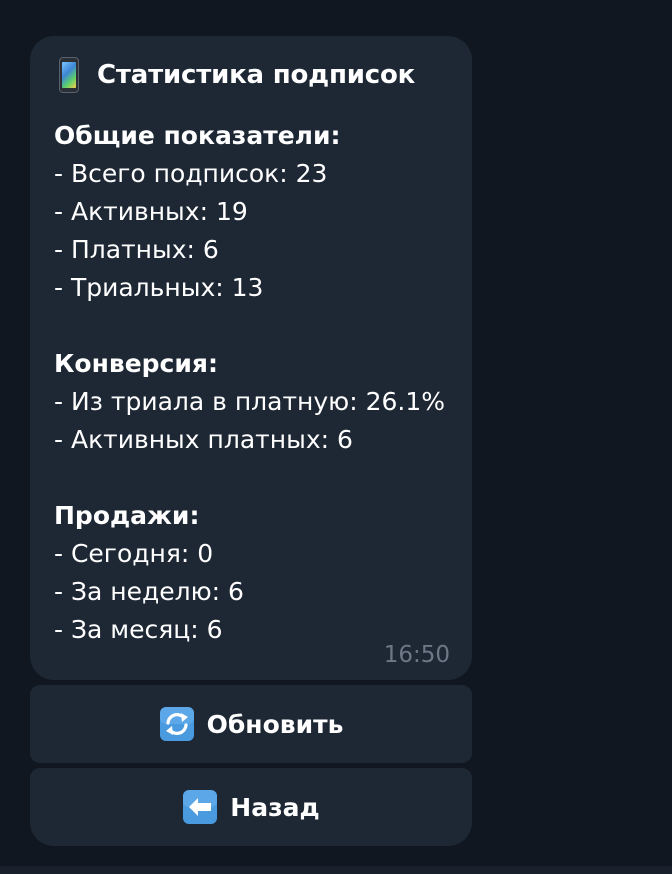 This screenshot has height=874, width=672. What do you see at coordinates (134, 553) in the screenshot?
I see `sales-line-today: - Сегодня: 0` at bounding box center [134, 553].